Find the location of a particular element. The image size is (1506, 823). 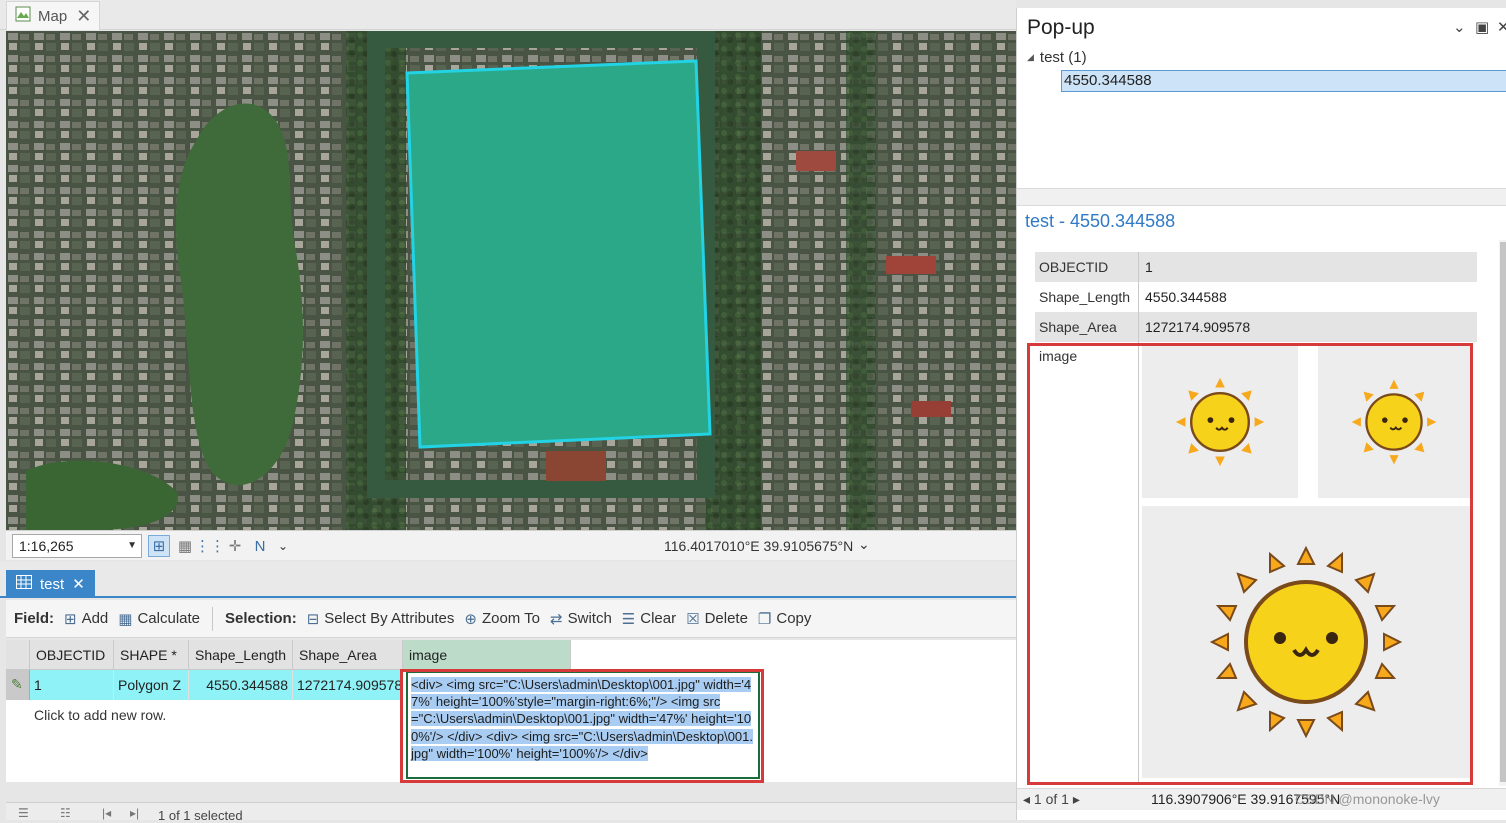

chevron-down-icon: ▼ is located at coordinates (132, 545).